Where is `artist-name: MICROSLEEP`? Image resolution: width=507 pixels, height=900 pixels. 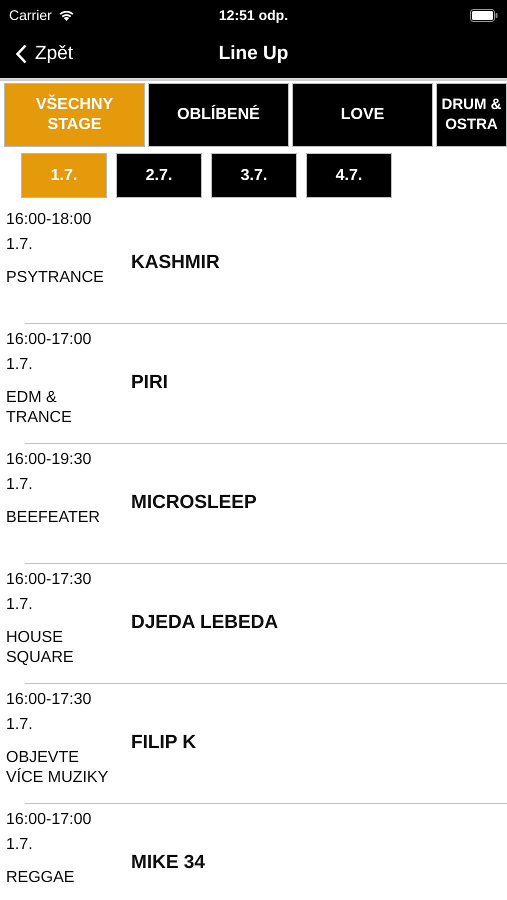
artist-name: MICROSLEEP is located at coordinates (194, 503).